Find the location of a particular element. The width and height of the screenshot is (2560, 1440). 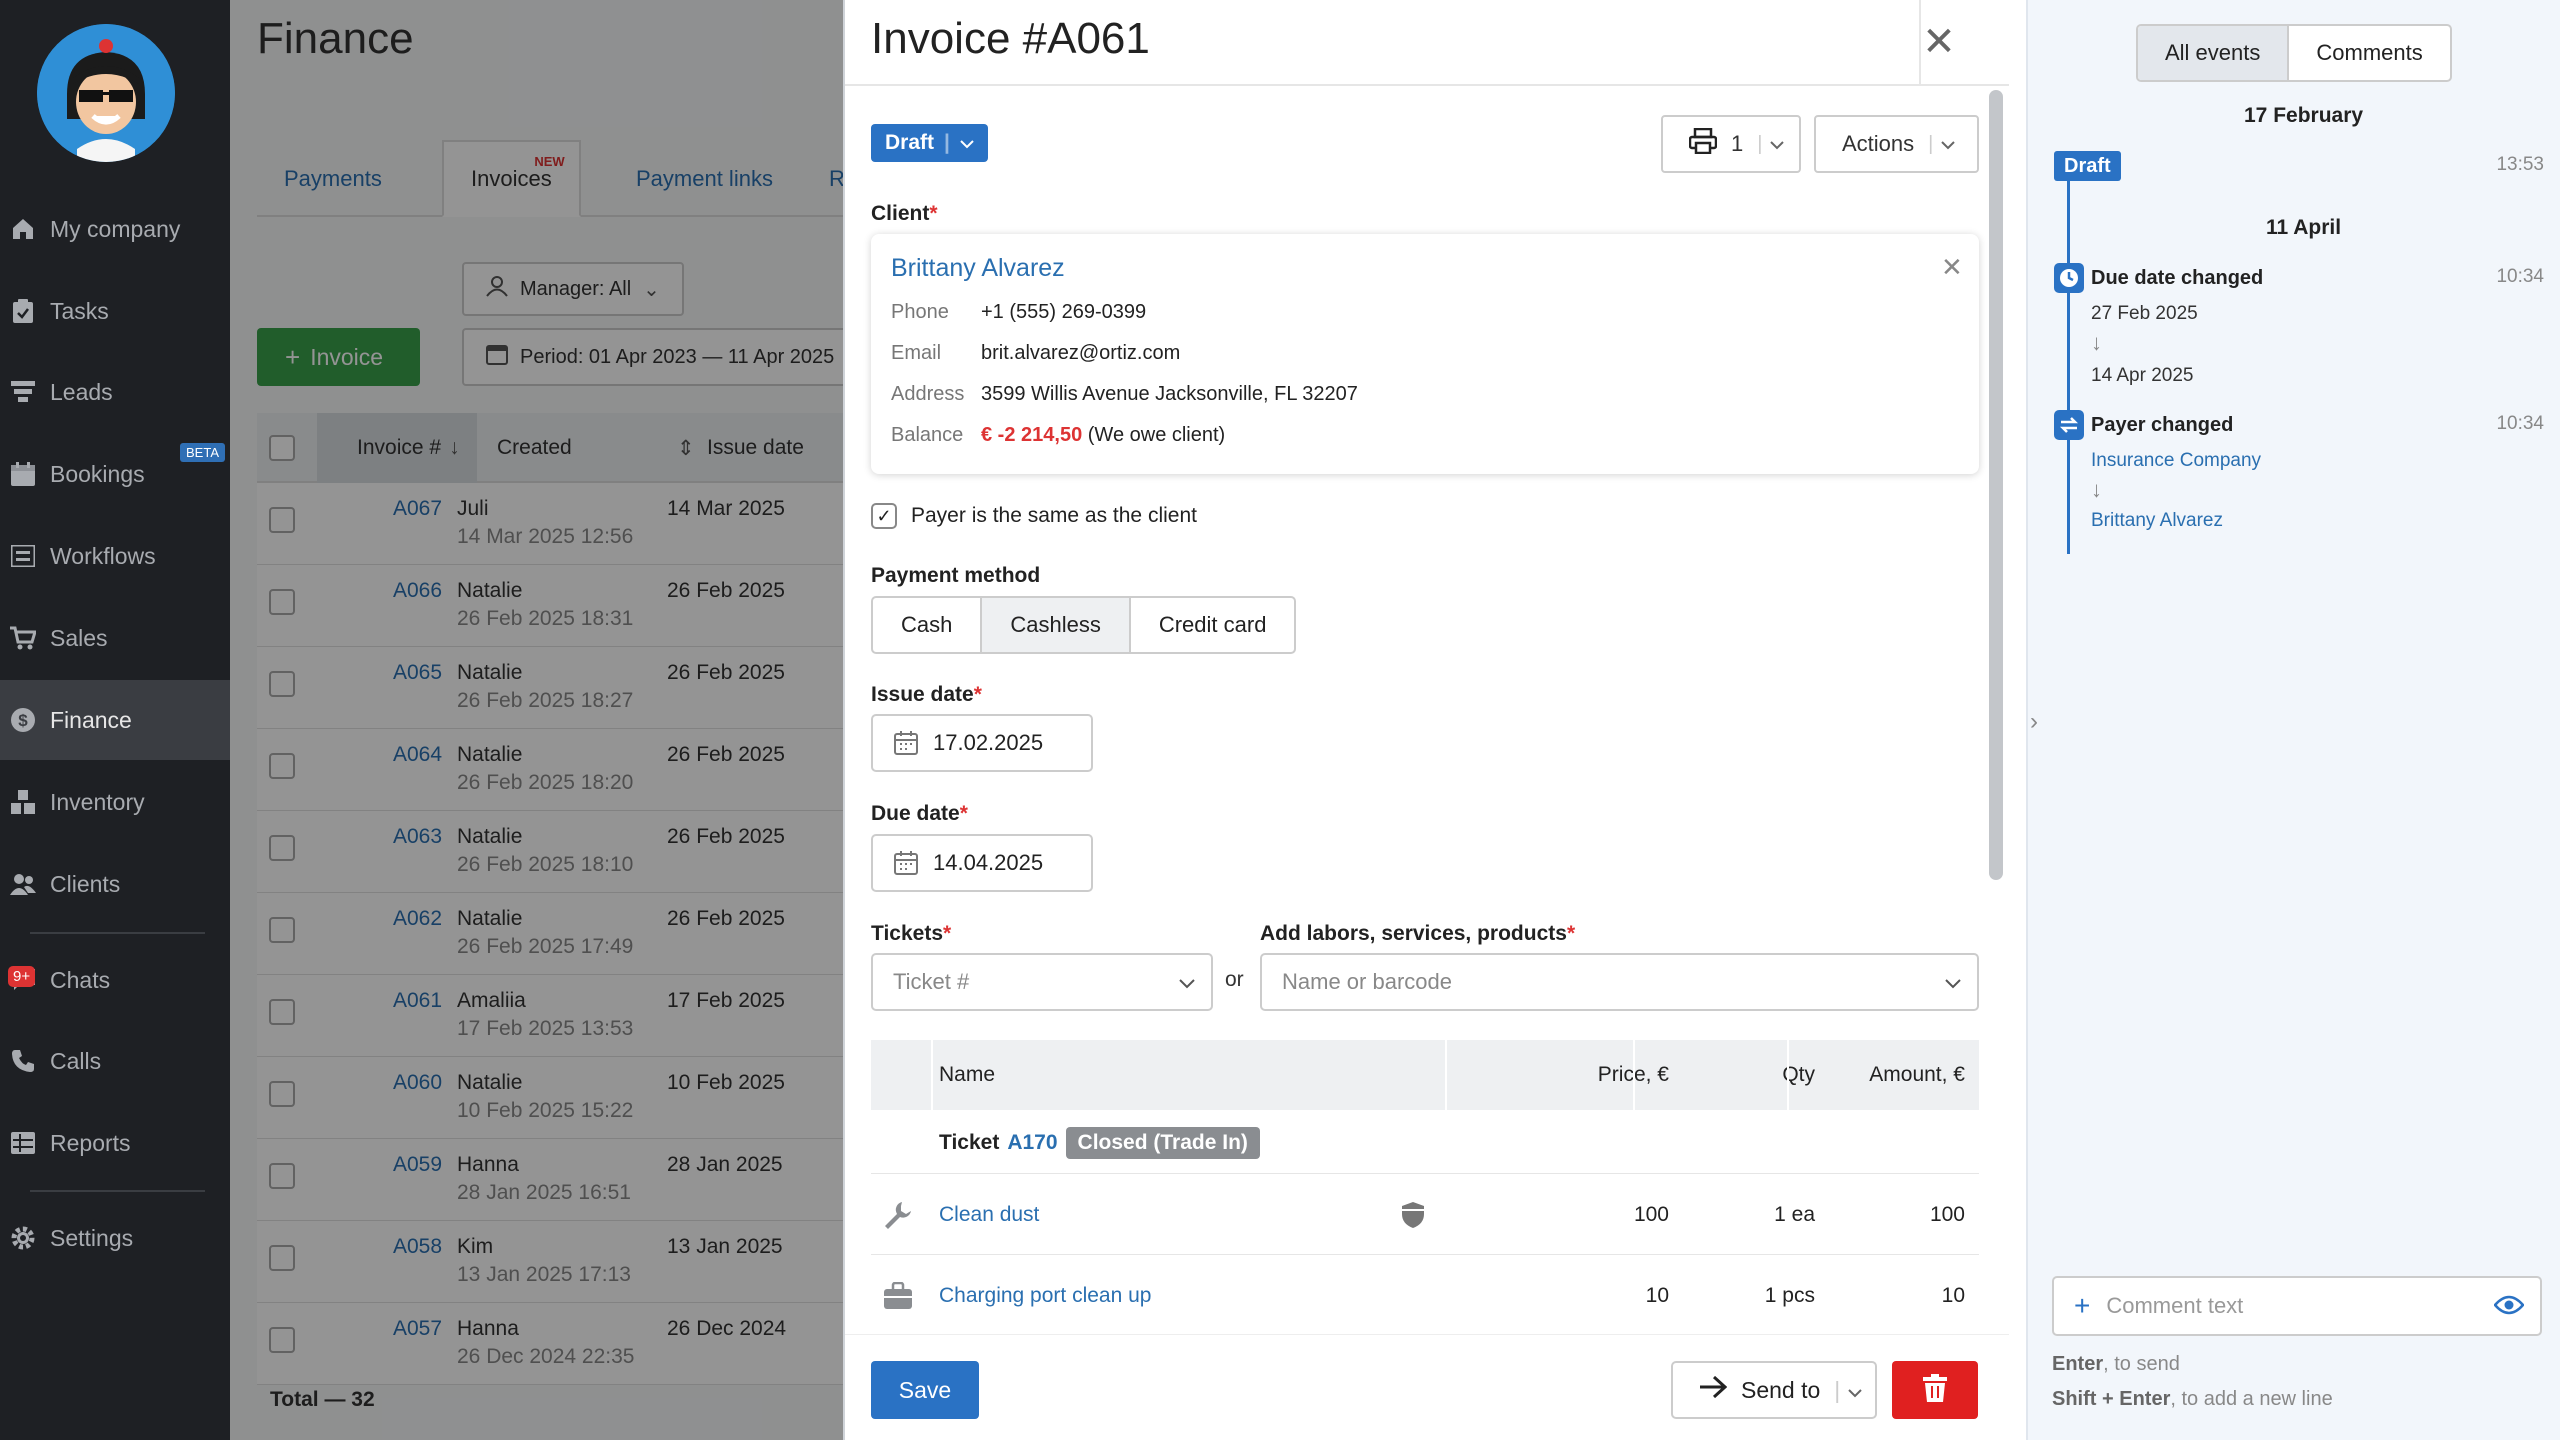

scrollbar-thumb is located at coordinates (1996, 485).